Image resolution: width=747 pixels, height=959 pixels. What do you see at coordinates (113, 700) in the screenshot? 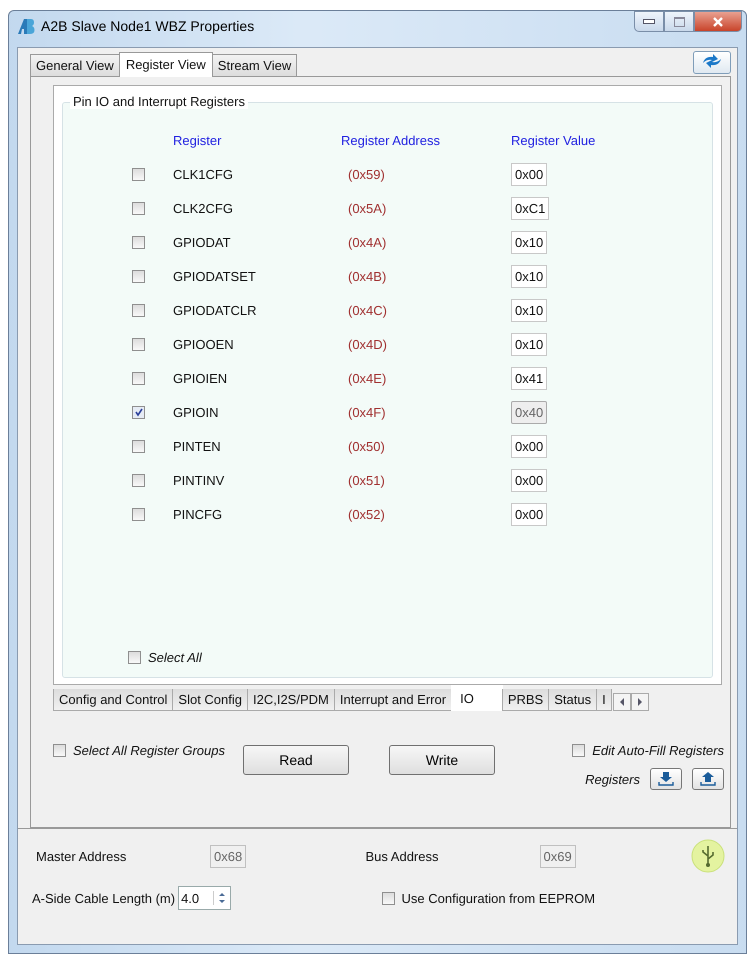
I see `tab: Config and Control` at bounding box center [113, 700].